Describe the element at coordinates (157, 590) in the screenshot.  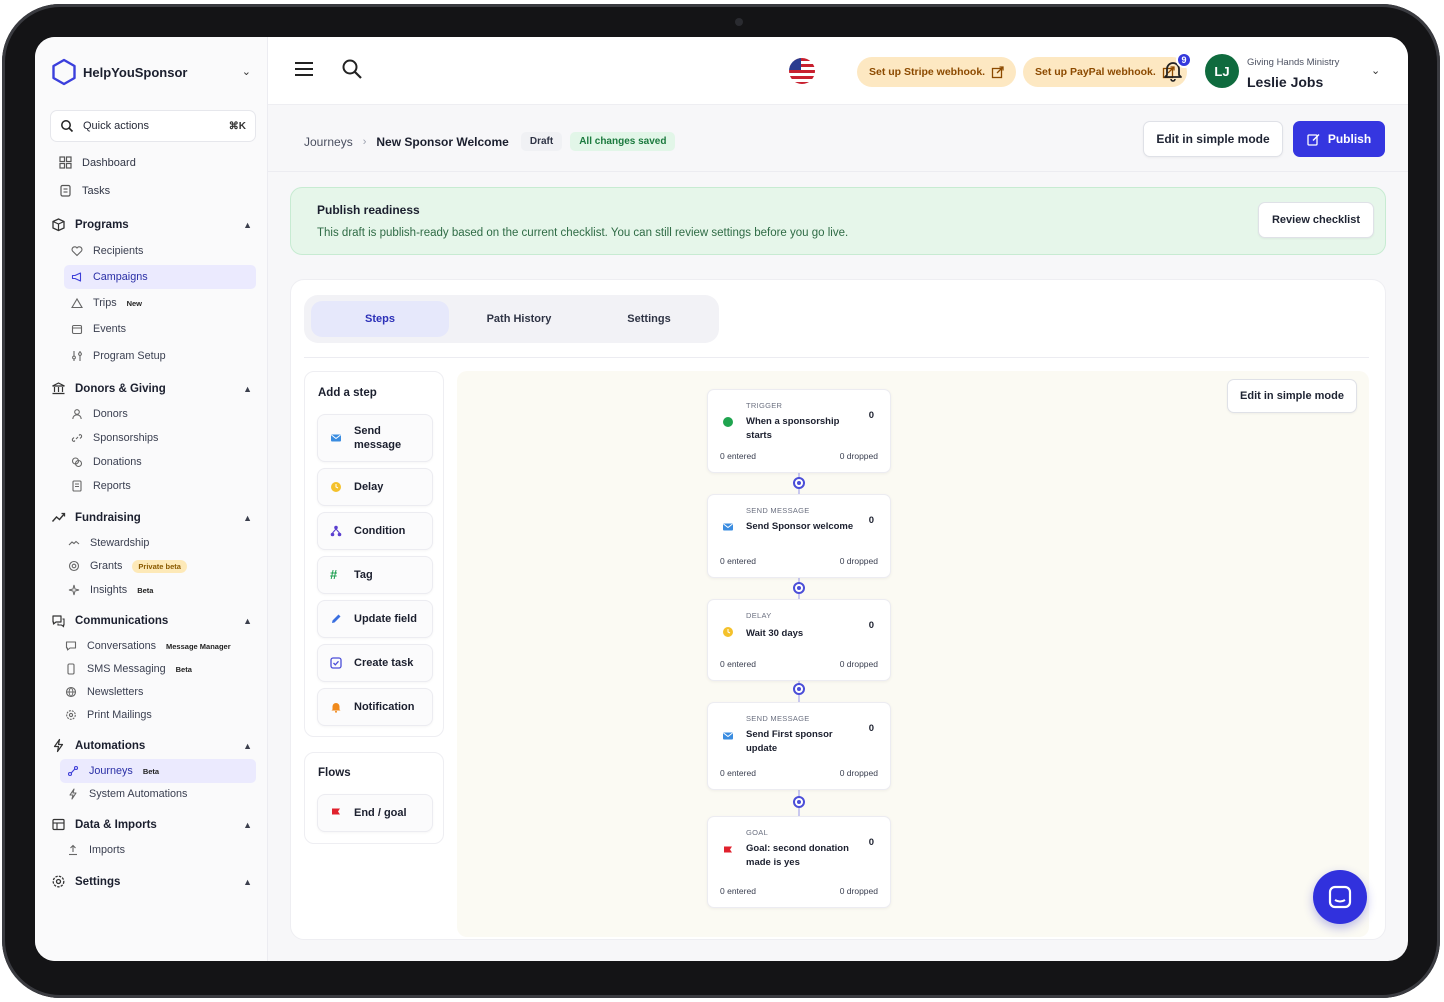
I see `sidebar-item-insights: Insights Beta` at that location.